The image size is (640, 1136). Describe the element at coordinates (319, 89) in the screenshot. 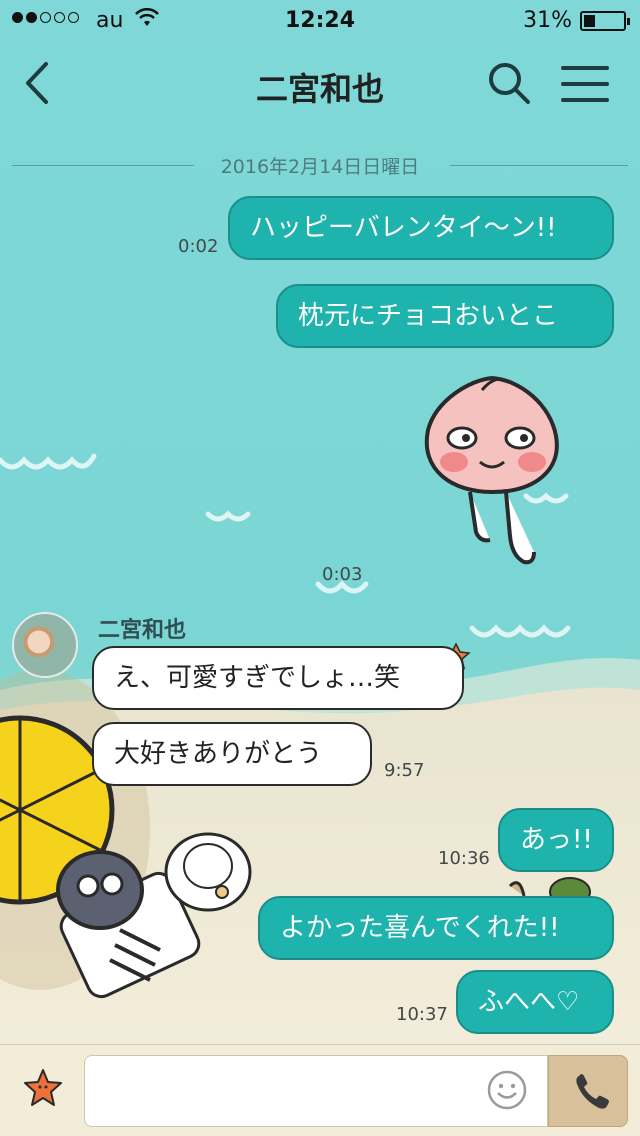

I see `chat-title: 二宮和也` at that location.